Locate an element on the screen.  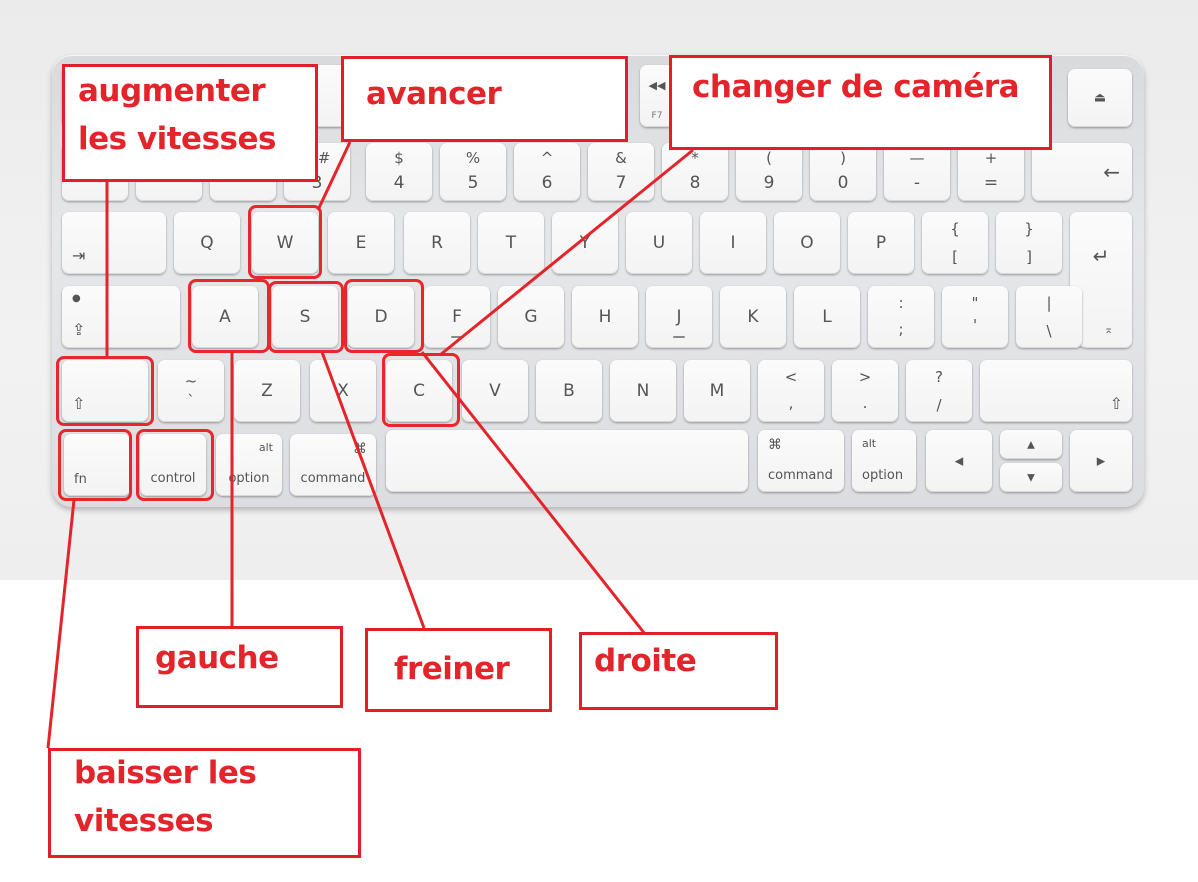
label-forward-text: avancer is located at coordinates (434, 94).